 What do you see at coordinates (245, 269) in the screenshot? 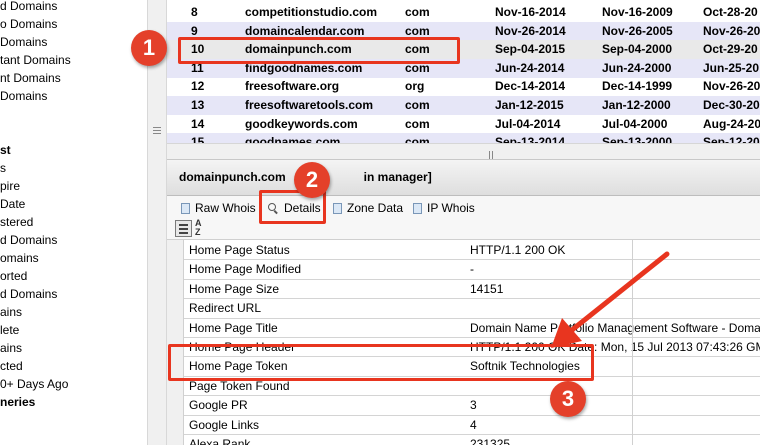
I see `property-name: Home Page Modified` at bounding box center [245, 269].